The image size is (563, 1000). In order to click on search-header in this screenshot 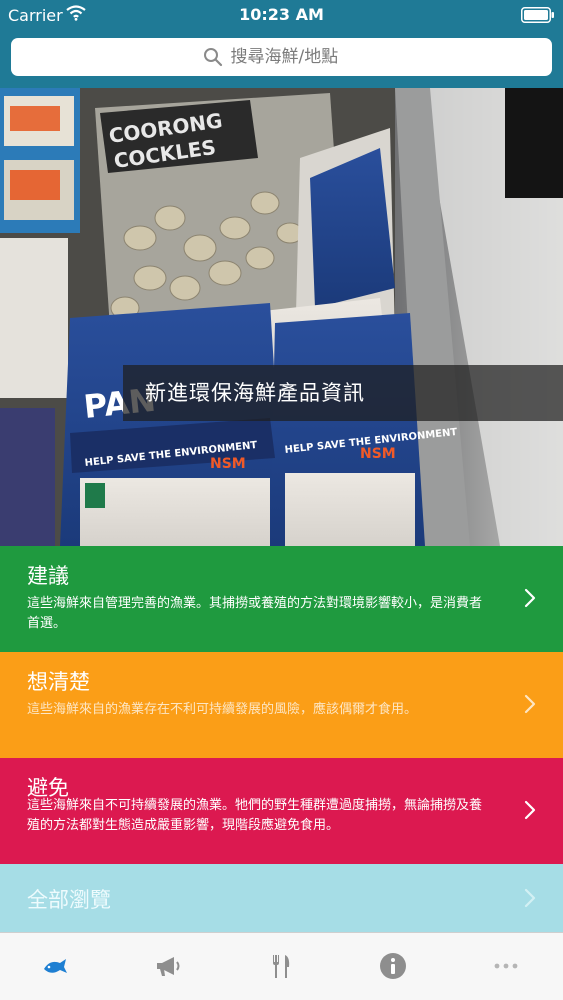, I will do `click(281, 59)`.